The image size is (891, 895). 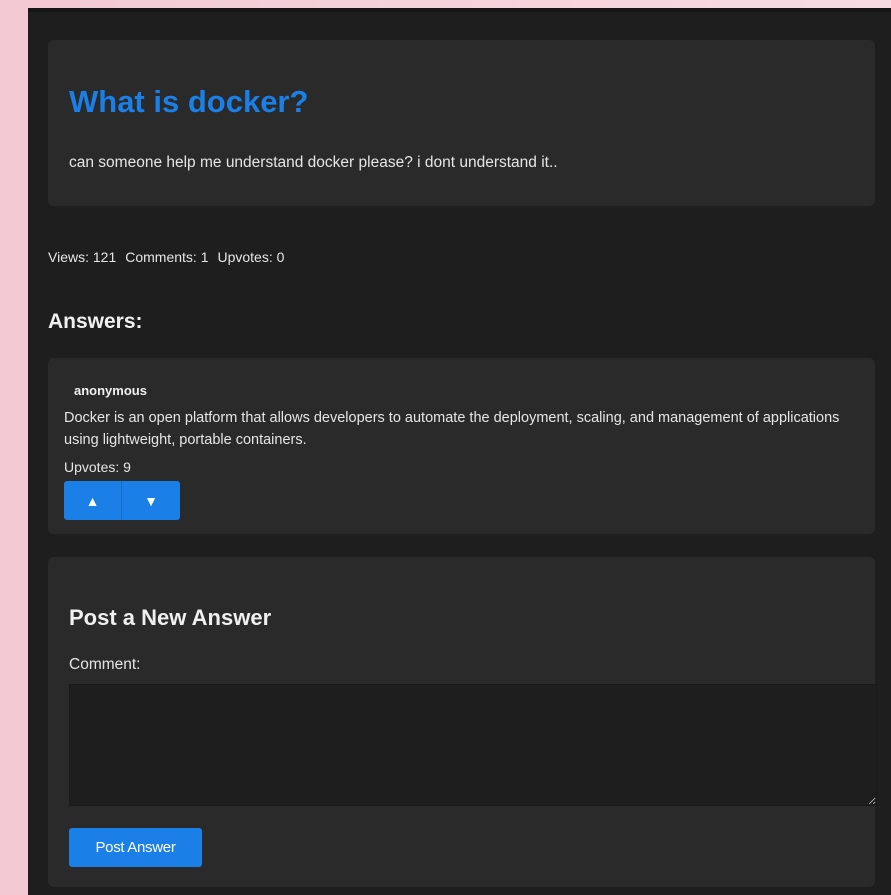 I want to click on vote-buttons: ▲ ▼, so click(x=122, y=500).